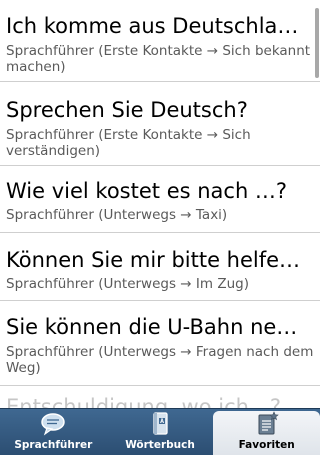 This screenshot has width=320, height=455. Describe the element at coordinates (268, 423) in the screenshot. I see `favorites-document-icon` at that location.